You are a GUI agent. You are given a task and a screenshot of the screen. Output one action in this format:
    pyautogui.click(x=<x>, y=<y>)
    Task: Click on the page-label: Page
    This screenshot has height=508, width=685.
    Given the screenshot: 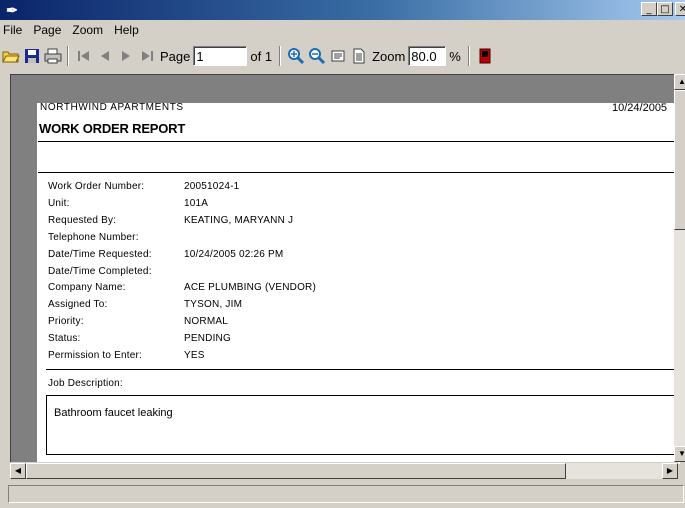 What is the action you would take?
    pyautogui.click(x=175, y=56)
    